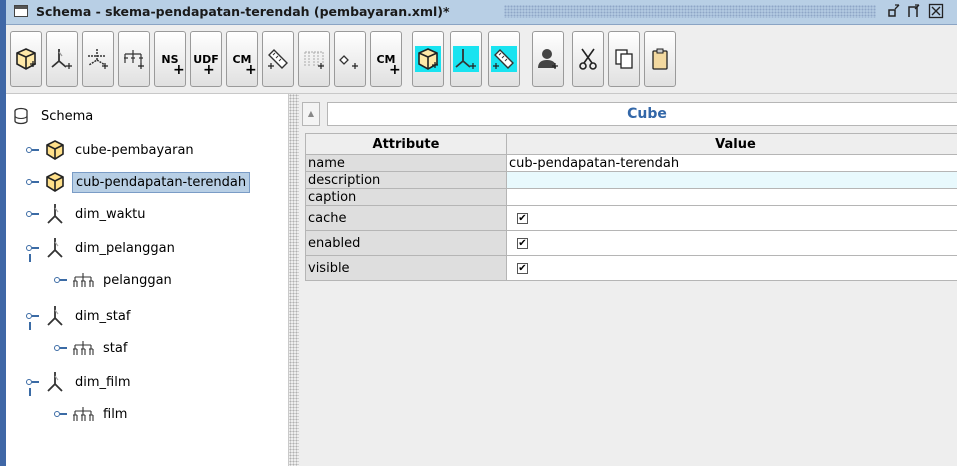 Image resolution: width=957 pixels, height=466 pixels. Describe the element at coordinates (406, 268) in the screenshot. I see `attribute-name: visible` at that location.